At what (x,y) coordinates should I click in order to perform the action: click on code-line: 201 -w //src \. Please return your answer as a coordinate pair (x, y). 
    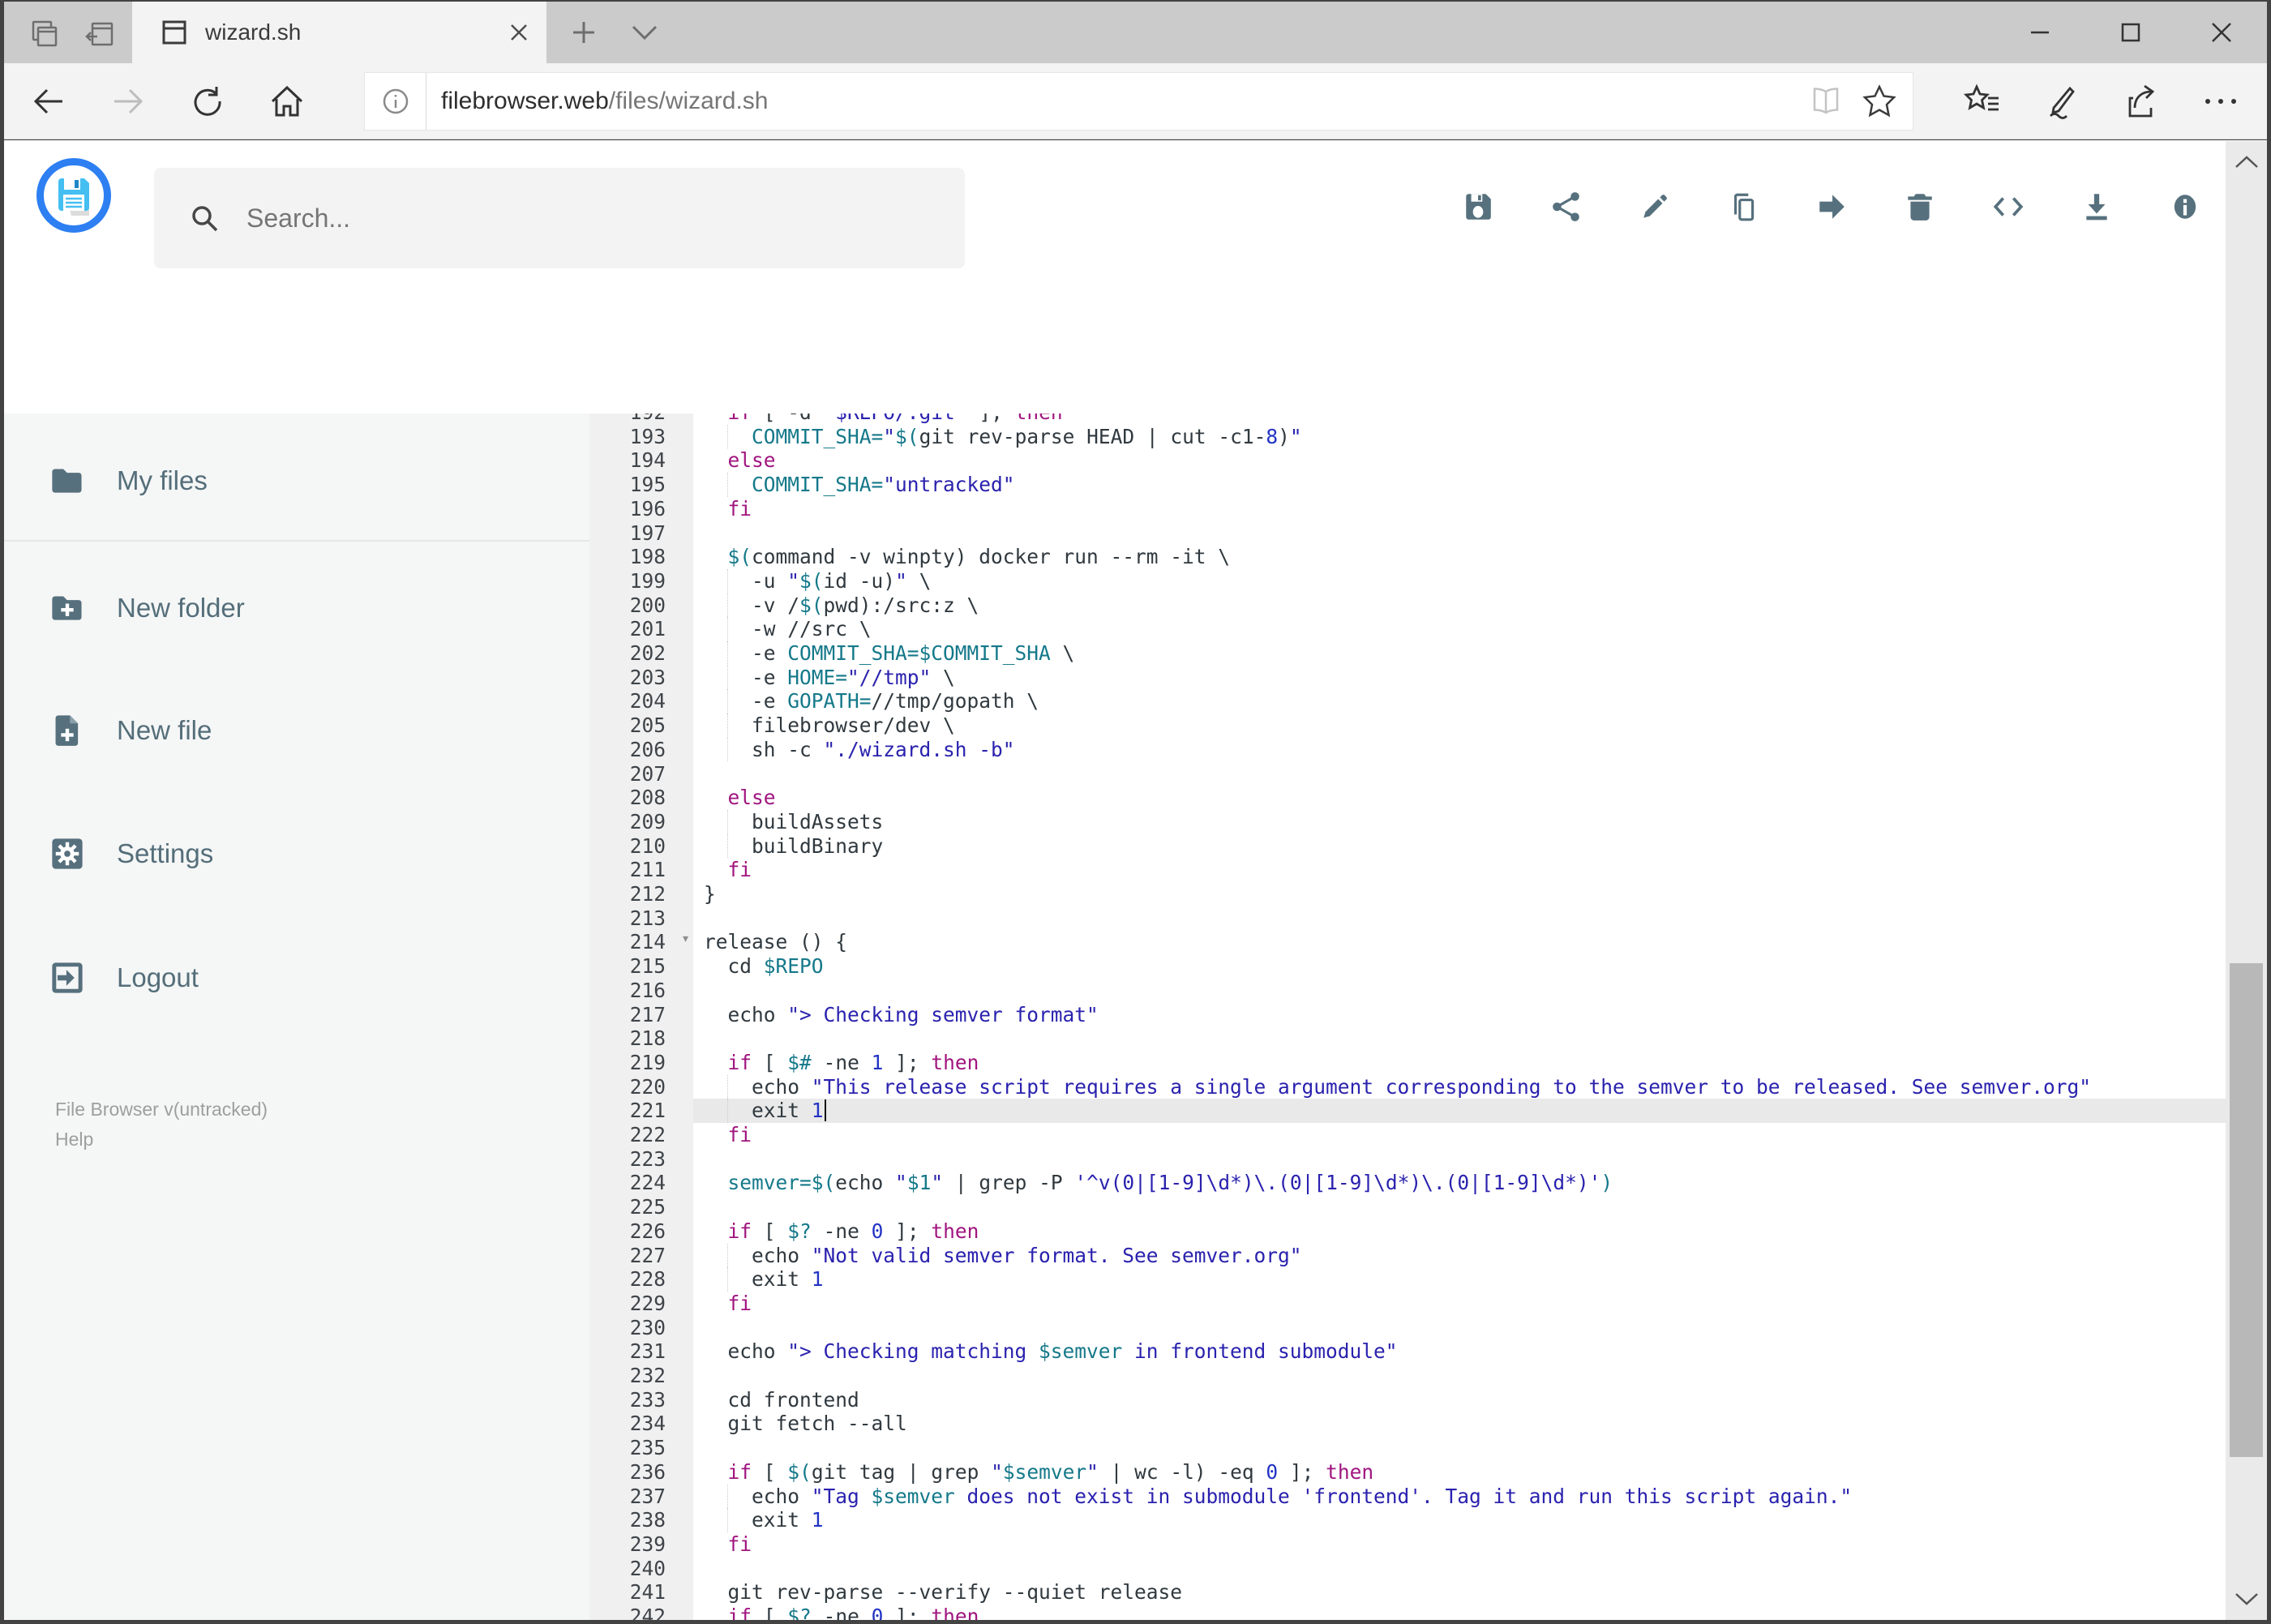
    Looking at the image, I should click on (1428, 629).